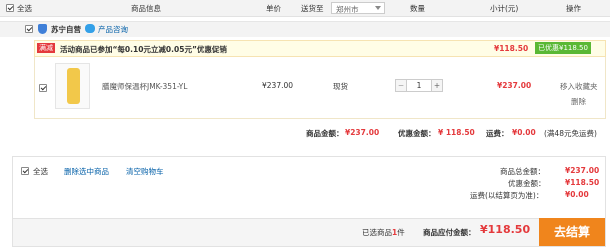  What do you see at coordinates (42, 29) in the screenshot?
I see `shield-icon` at bounding box center [42, 29].